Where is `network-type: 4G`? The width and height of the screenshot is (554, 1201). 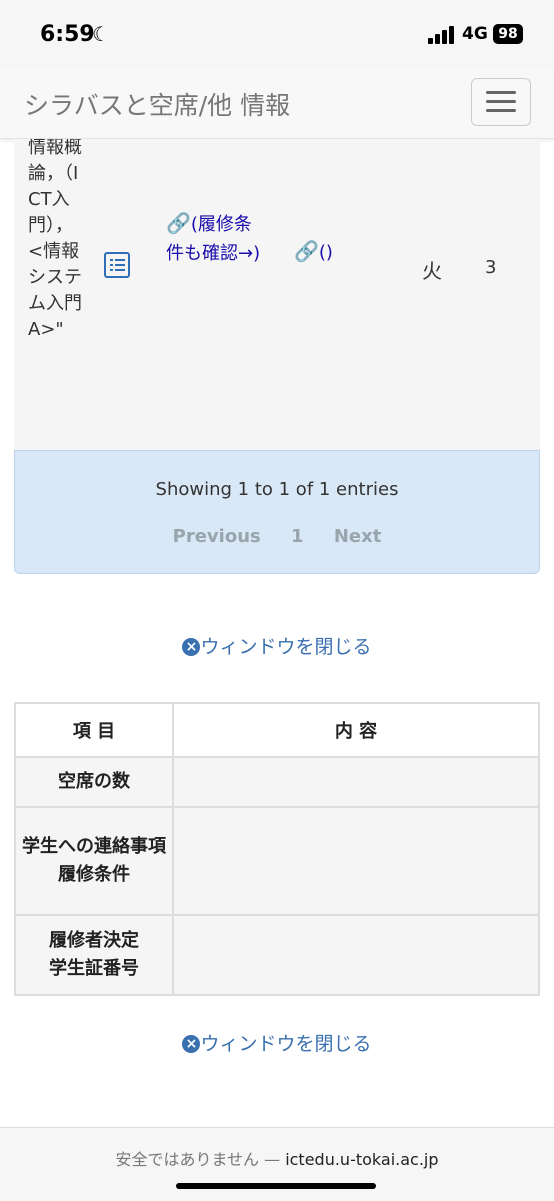
network-type: 4G is located at coordinates (475, 34).